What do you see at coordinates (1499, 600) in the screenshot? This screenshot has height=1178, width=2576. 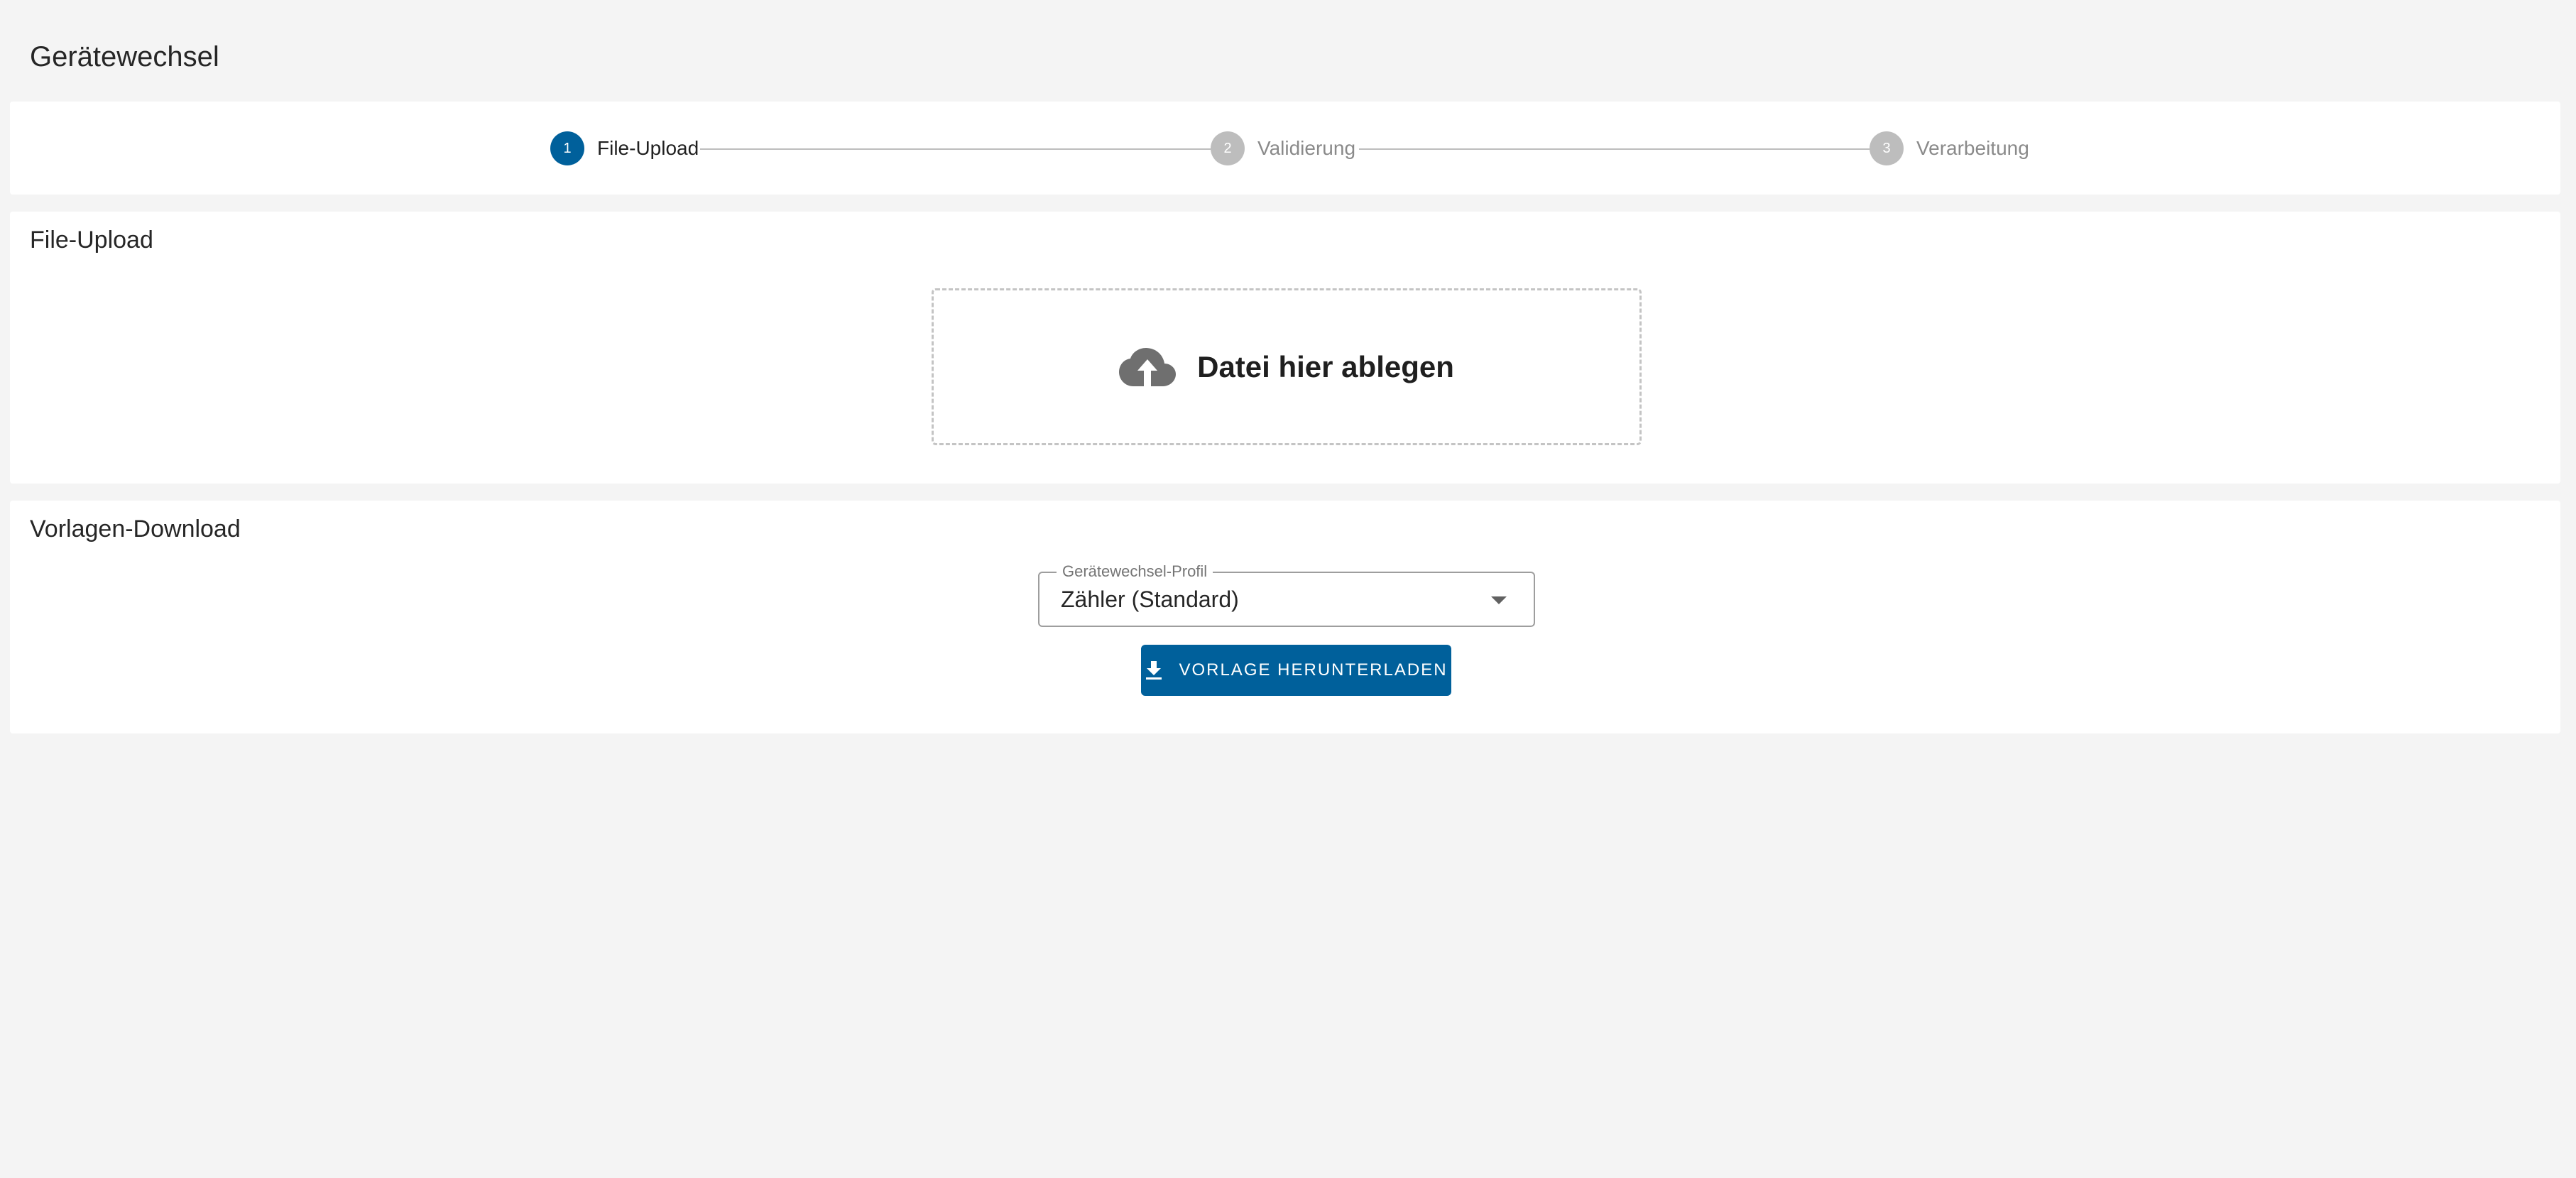 I see `dropdown-arrow-icon` at bounding box center [1499, 600].